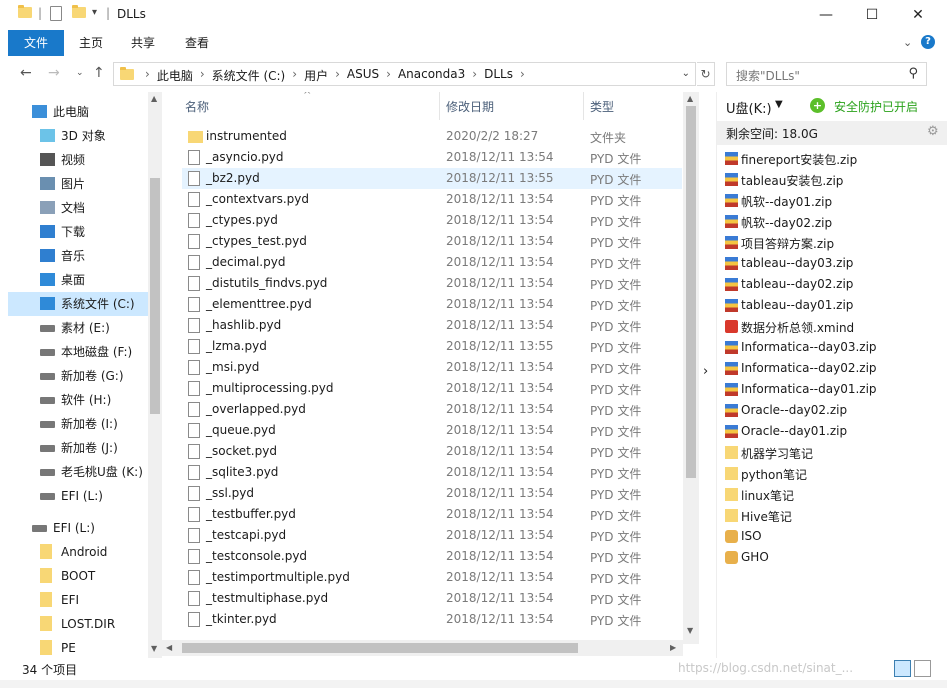 This screenshot has width=947, height=688. Describe the element at coordinates (70, 600) in the screenshot. I see `nav-item-label: EFI` at that location.